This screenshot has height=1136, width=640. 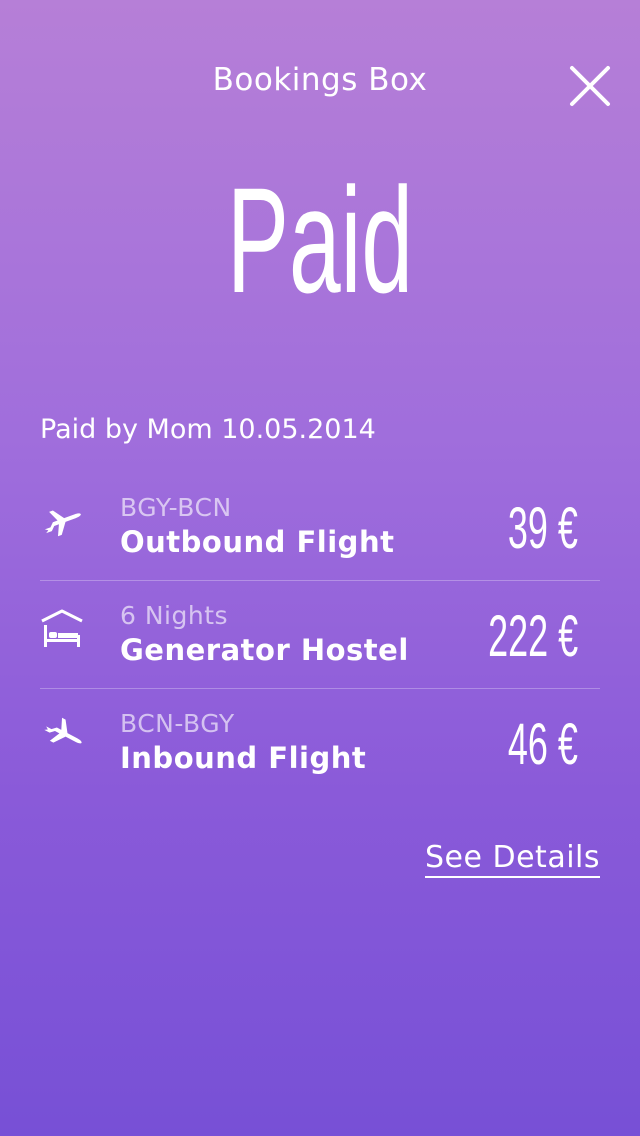 What do you see at coordinates (63, 730) in the screenshot?
I see `airplane-landing-icon` at bounding box center [63, 730].